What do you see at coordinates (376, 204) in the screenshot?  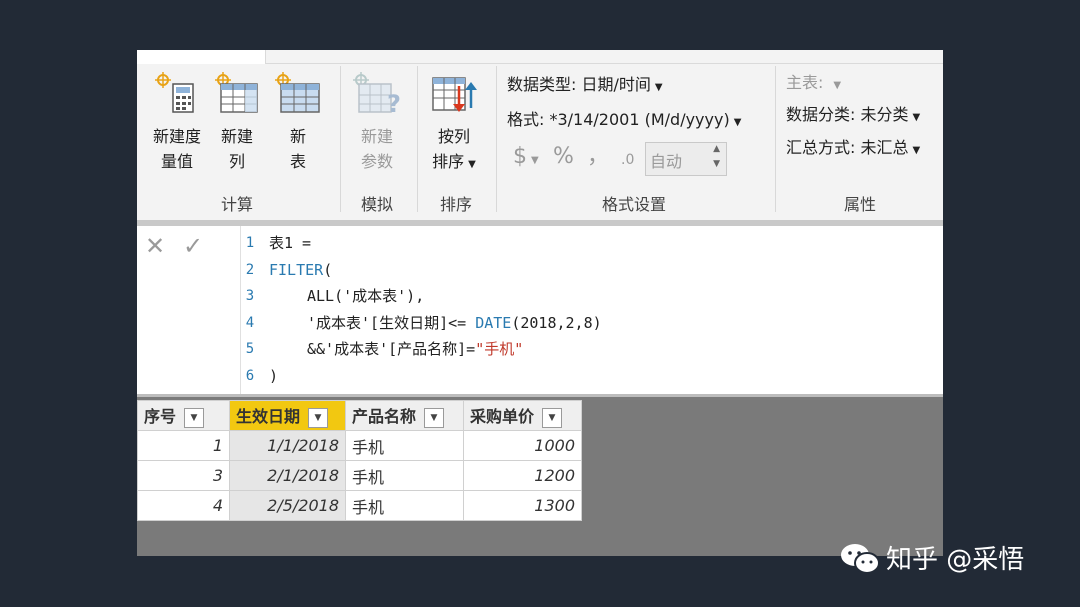 I see `group-label-whatif: 模拟` at bounding box center [376, 204].